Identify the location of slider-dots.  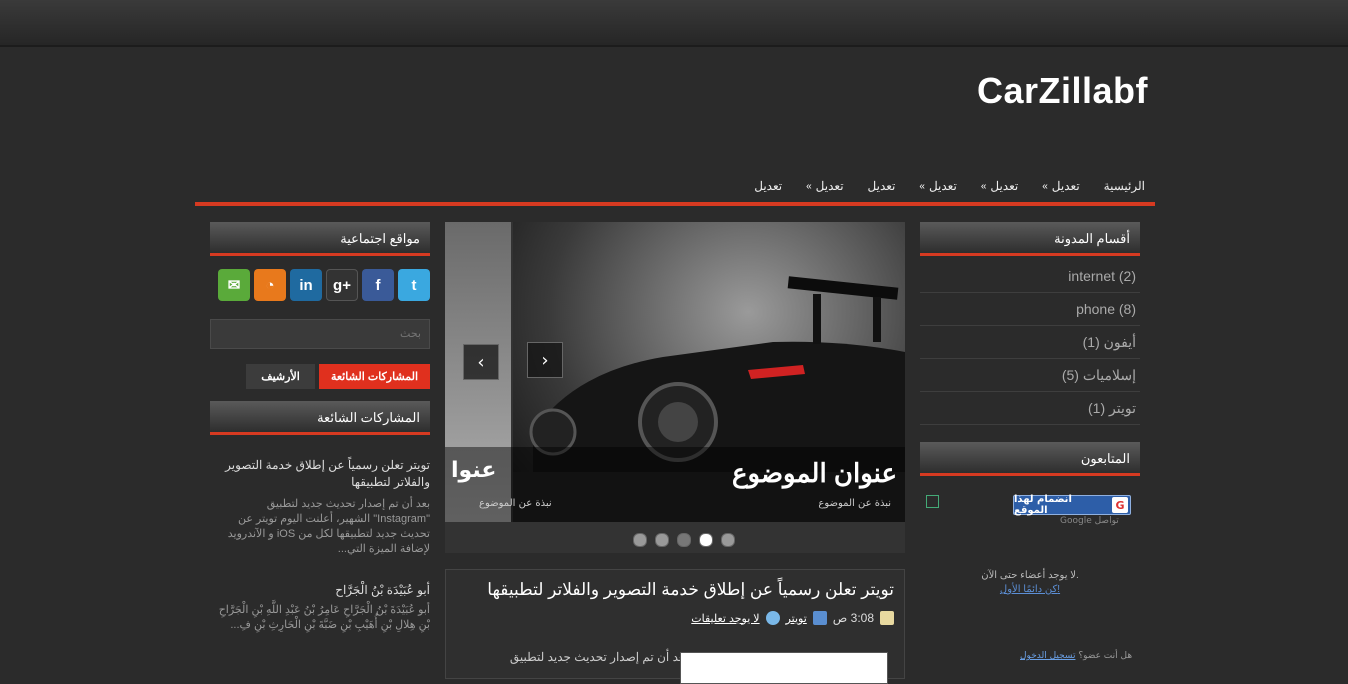
(684, 540).